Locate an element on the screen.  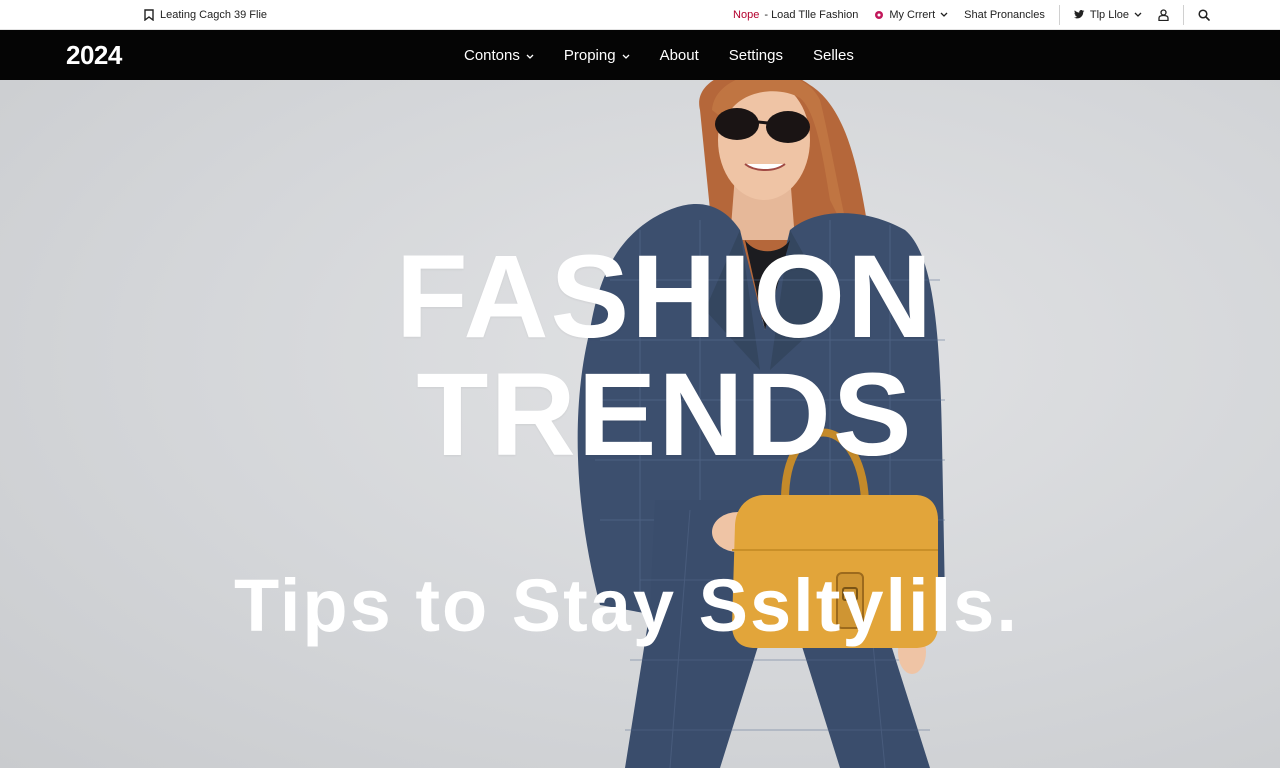
nav-item-settings: Settings is located at coordinates (756, 55).